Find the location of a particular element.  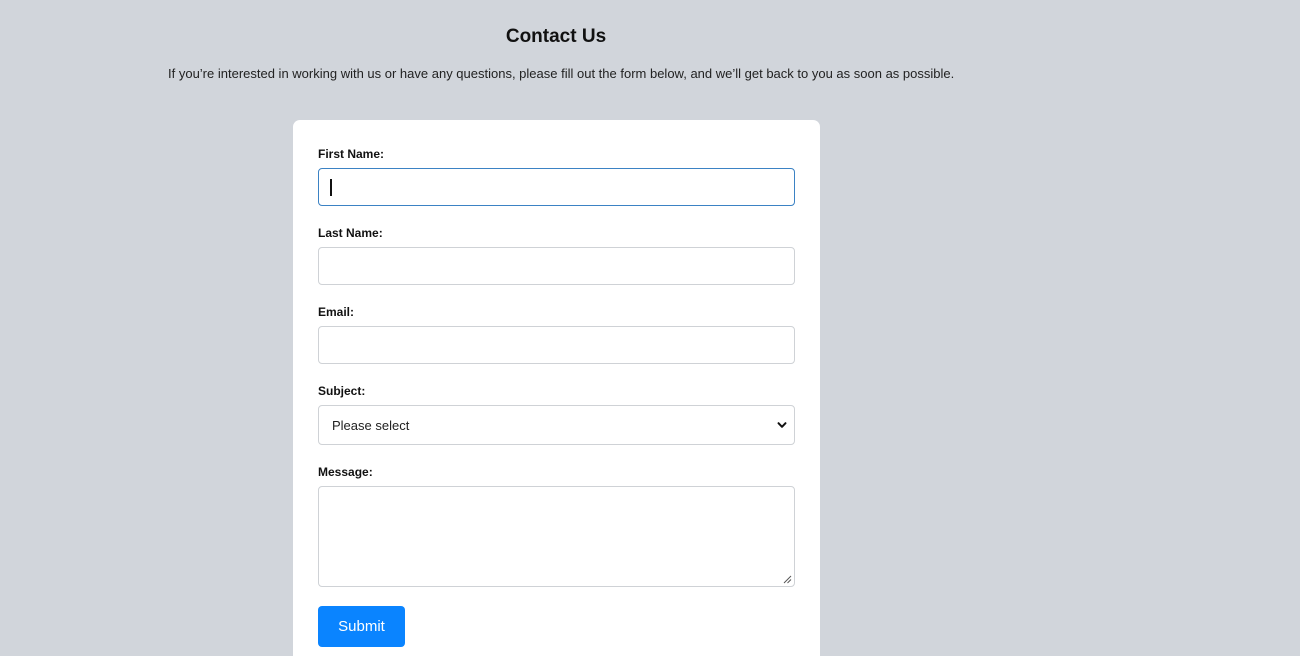

resize-grip-icon is located at coordinates (787, 579).